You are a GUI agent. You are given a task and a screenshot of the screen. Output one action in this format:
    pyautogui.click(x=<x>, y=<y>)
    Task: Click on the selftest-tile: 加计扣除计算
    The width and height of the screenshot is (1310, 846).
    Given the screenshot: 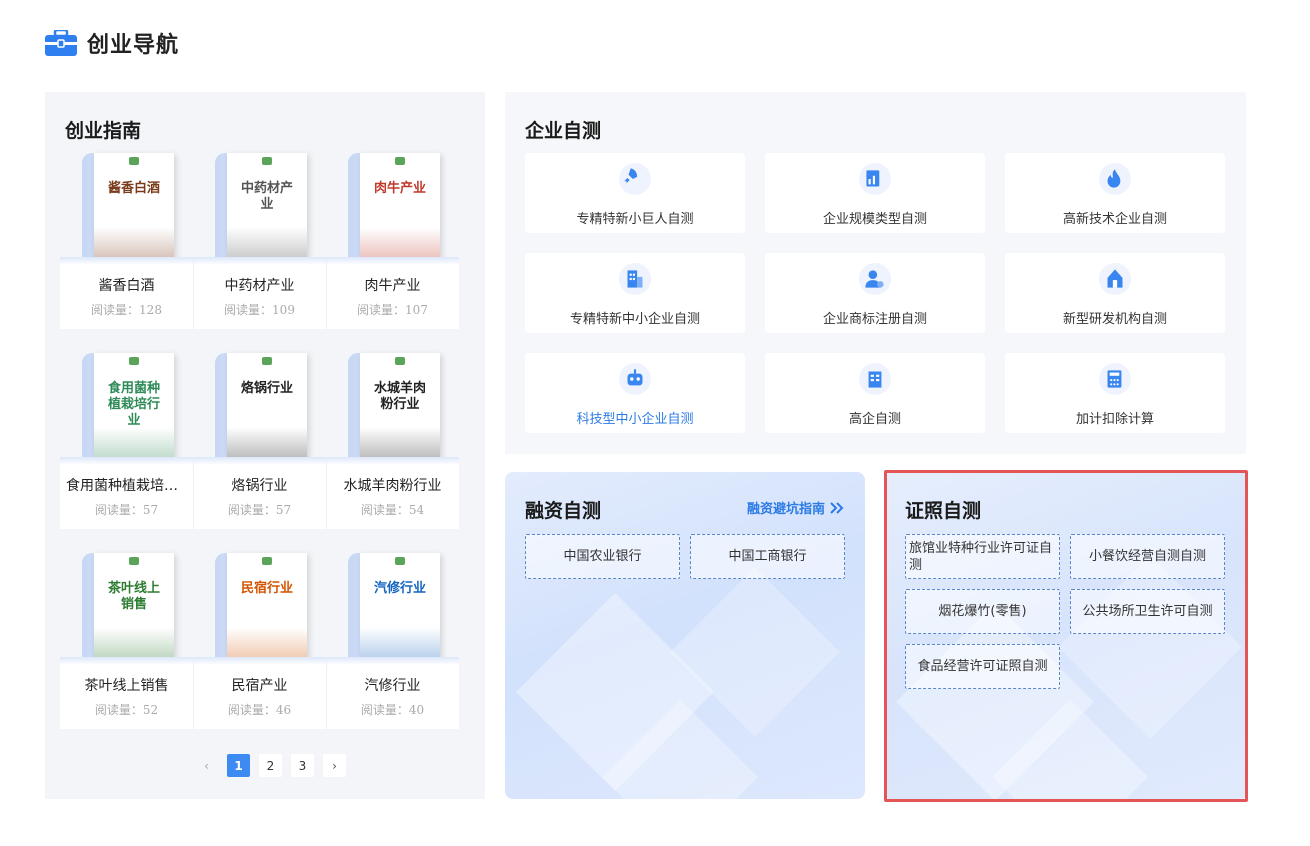 What is the action you would take?
    pyautogui.click(x=1115, y=393)
    